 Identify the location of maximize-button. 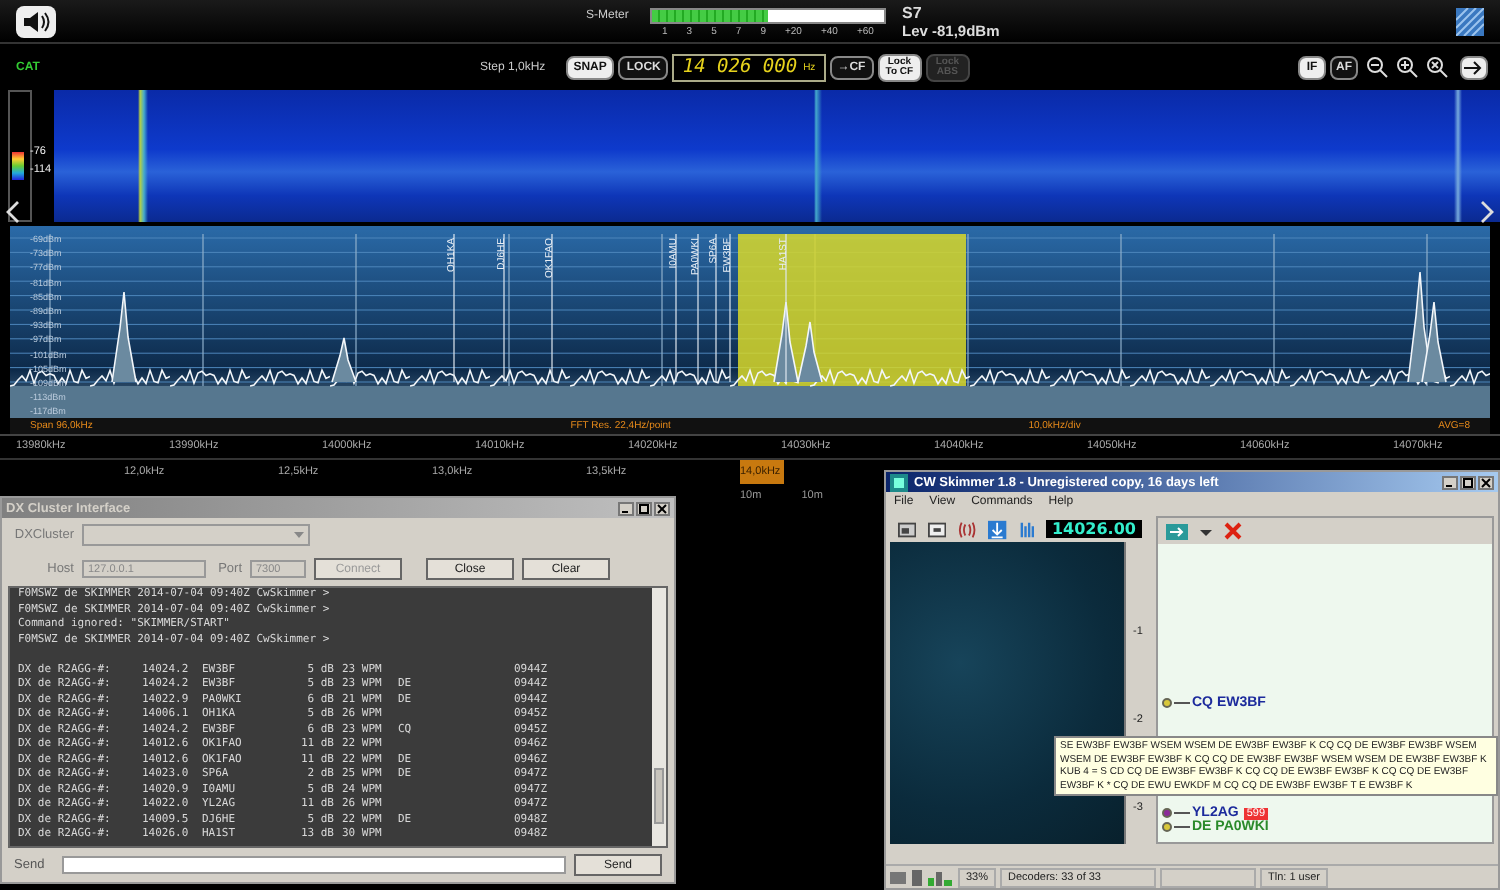
(1468, 482).